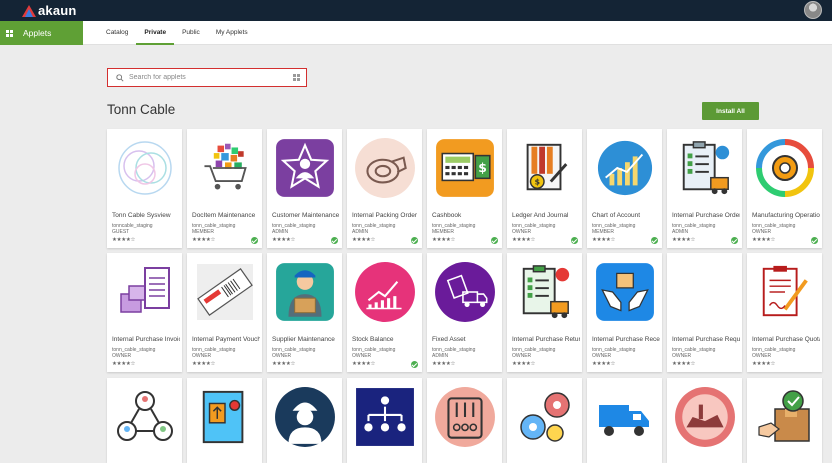 The height and width of the screenshot is (463, 832). I want to click on applet-name: Chart of Account, so click(616, 215).